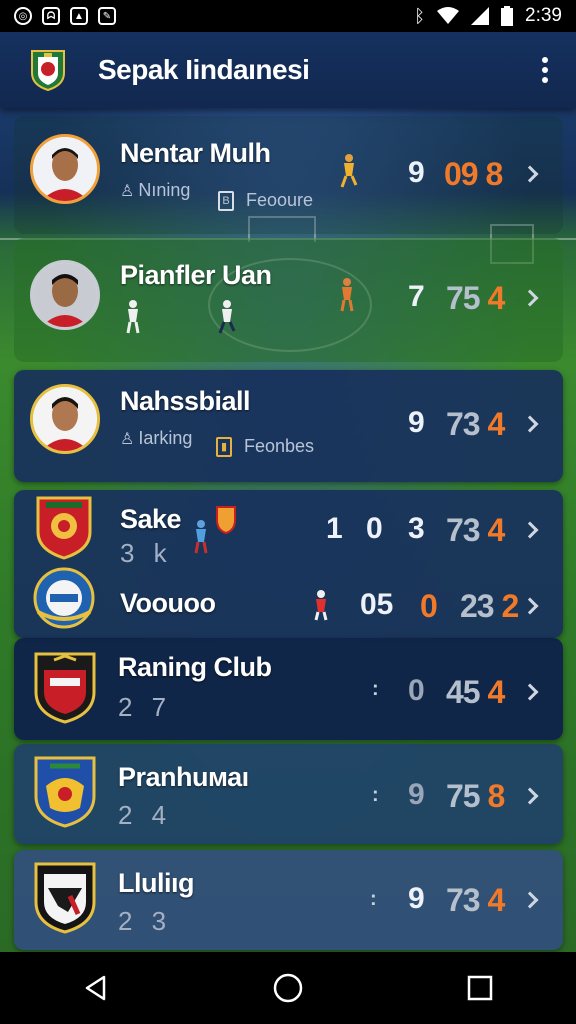  I want to click on bluetooth-icon: ᛒ, so click(420, 15).